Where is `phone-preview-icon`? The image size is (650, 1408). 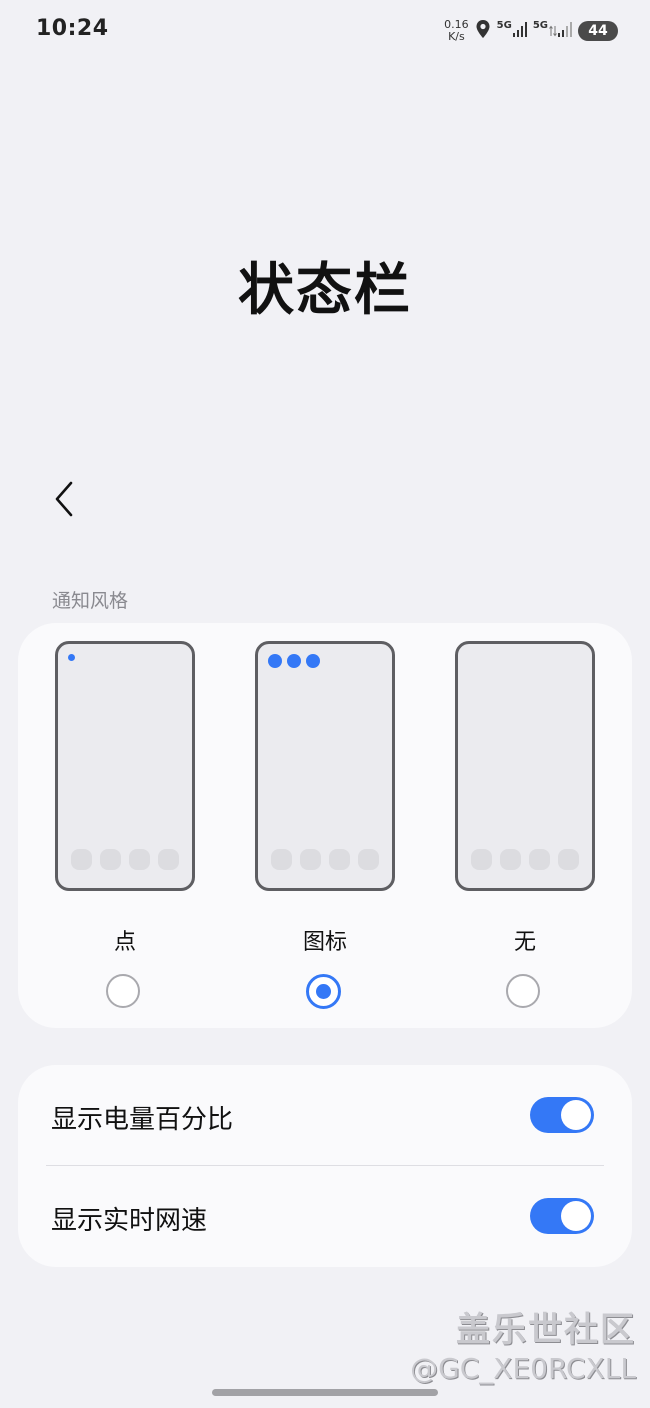 phone-preview-icon is located at coordinates (325, 766).